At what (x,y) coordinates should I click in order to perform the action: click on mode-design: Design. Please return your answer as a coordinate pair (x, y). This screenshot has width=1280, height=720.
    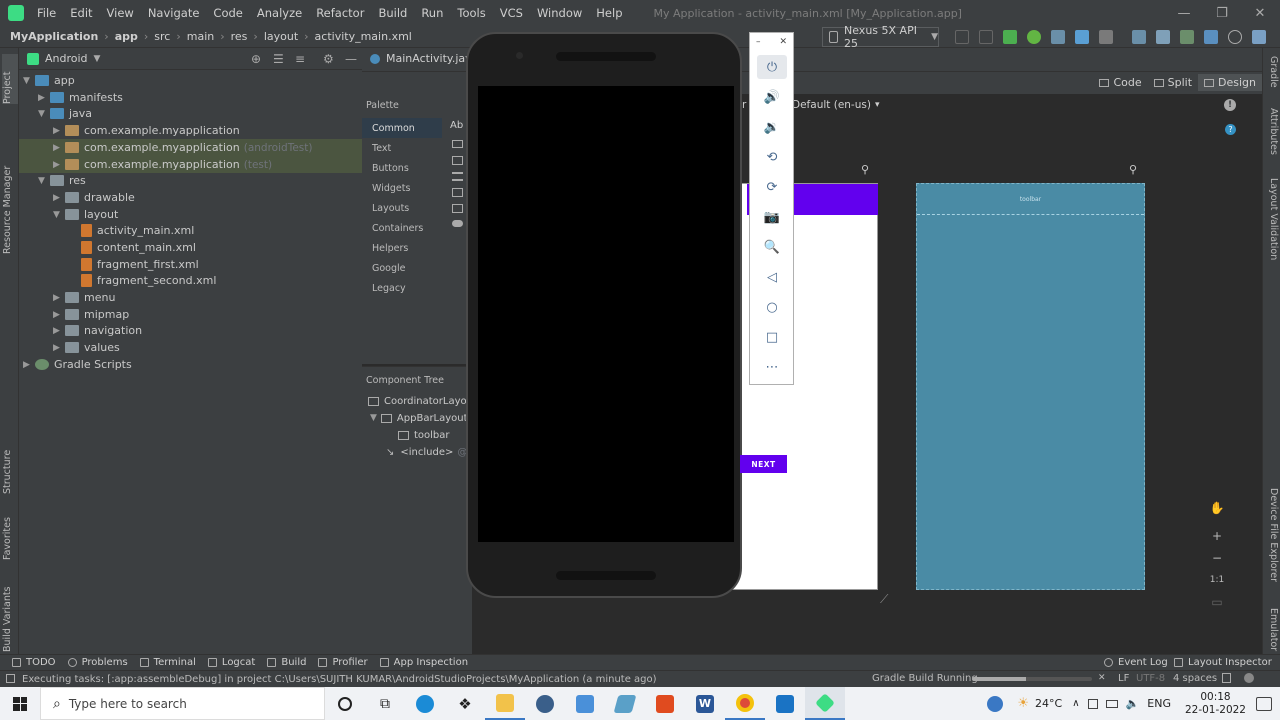
    Looking at the image, I should click on (1230, 82).